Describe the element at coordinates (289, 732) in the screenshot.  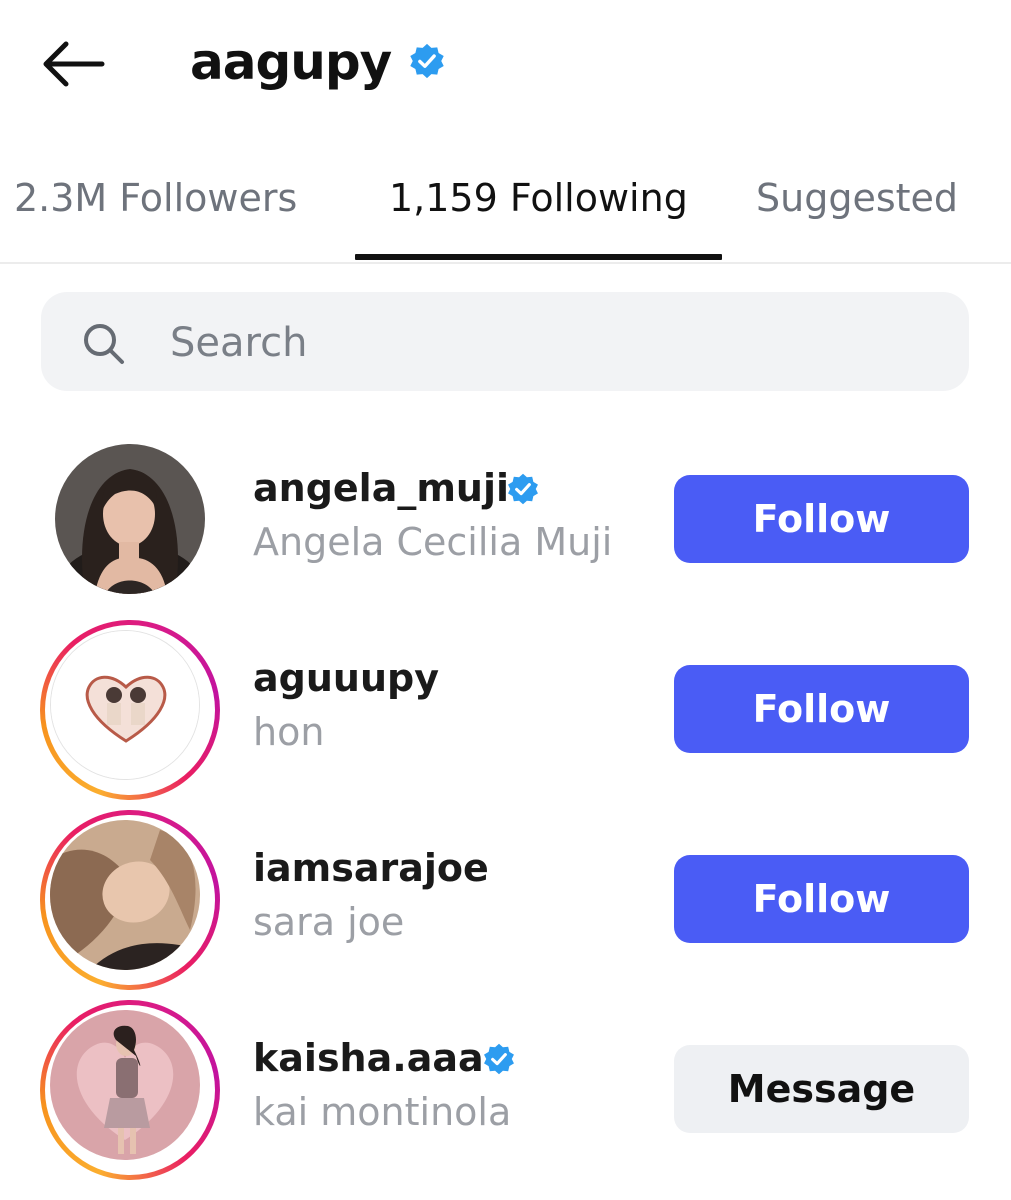
I see `account-full-name: hon` at that location.